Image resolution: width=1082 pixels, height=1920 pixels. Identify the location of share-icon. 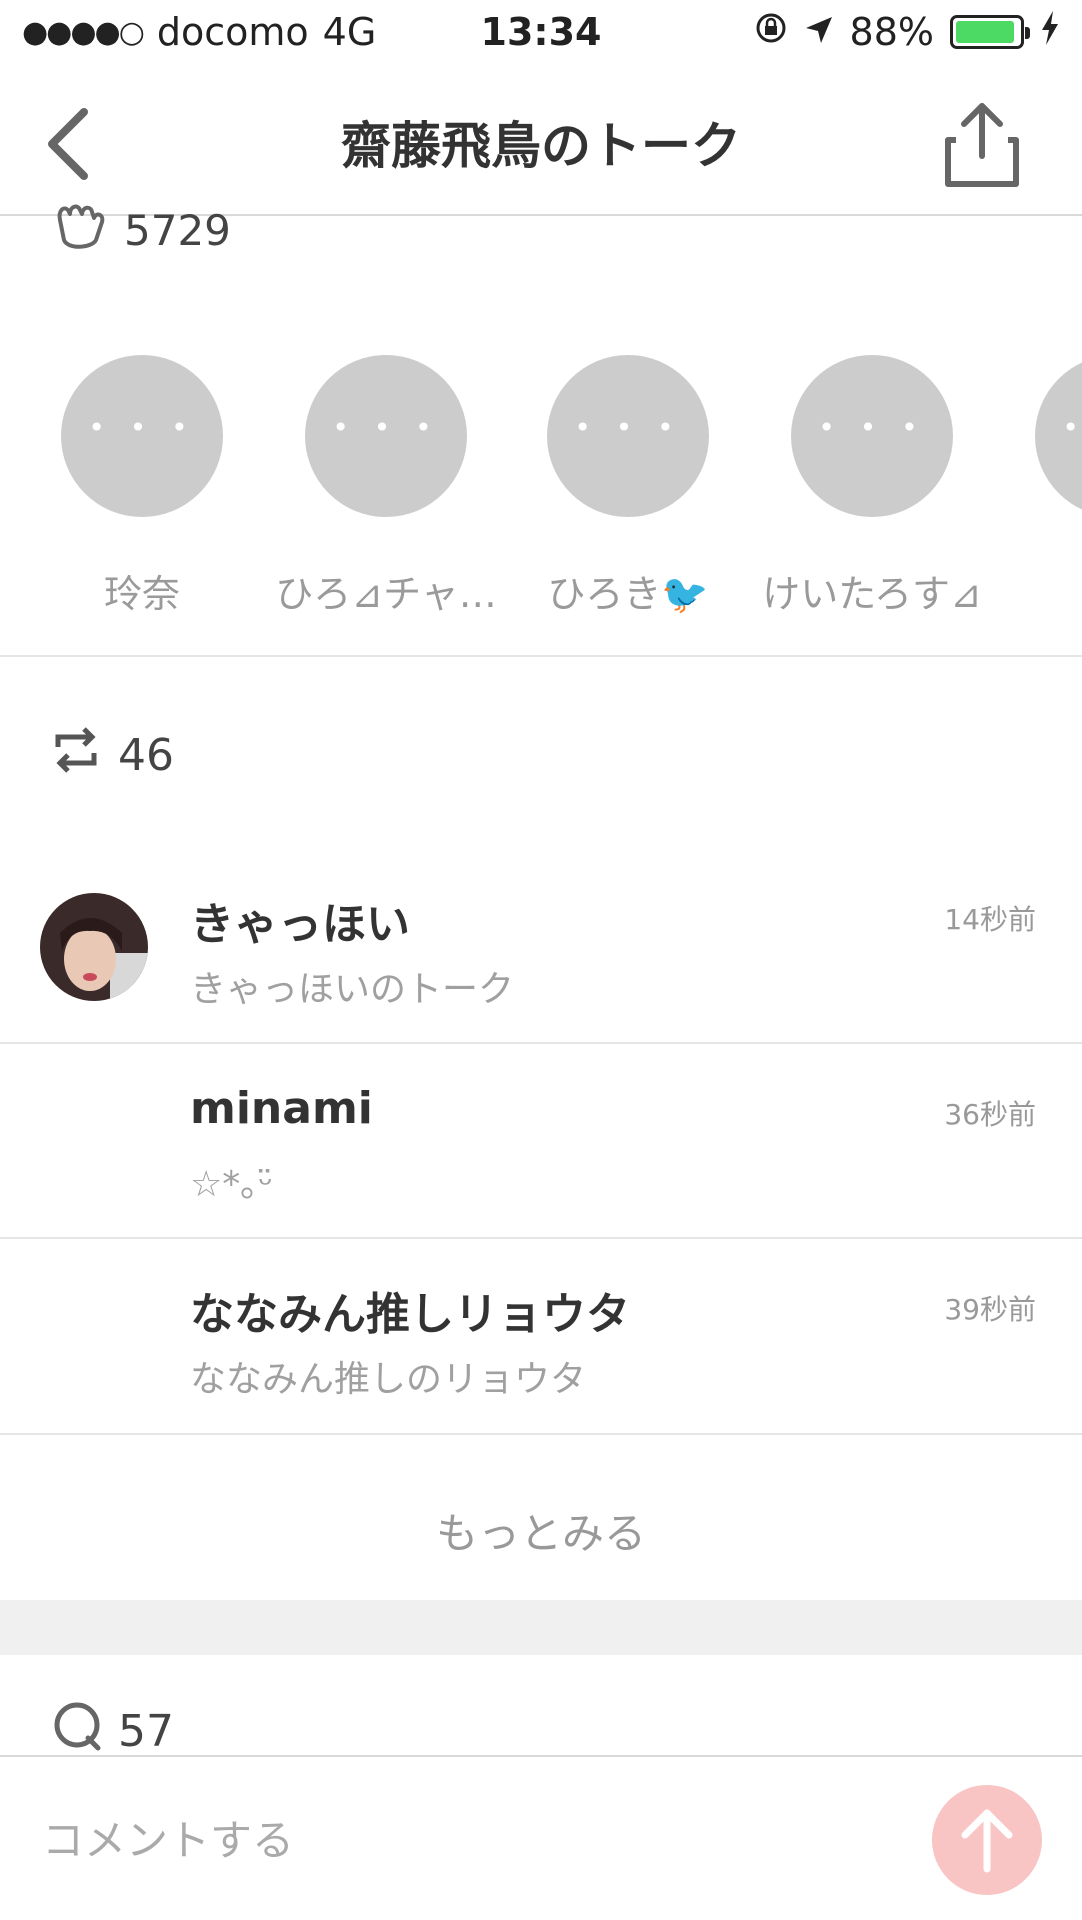
(982, 145).